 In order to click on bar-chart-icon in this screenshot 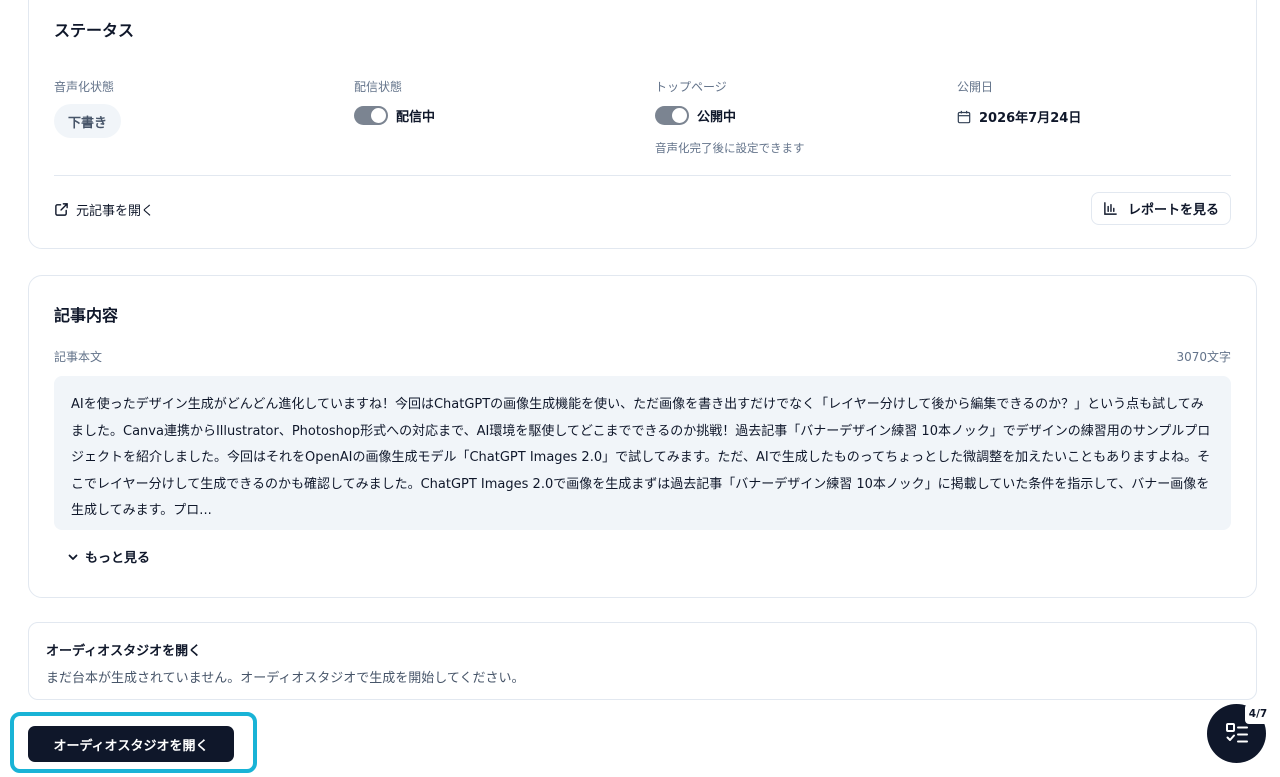, I will do `click(1110, 208)`.